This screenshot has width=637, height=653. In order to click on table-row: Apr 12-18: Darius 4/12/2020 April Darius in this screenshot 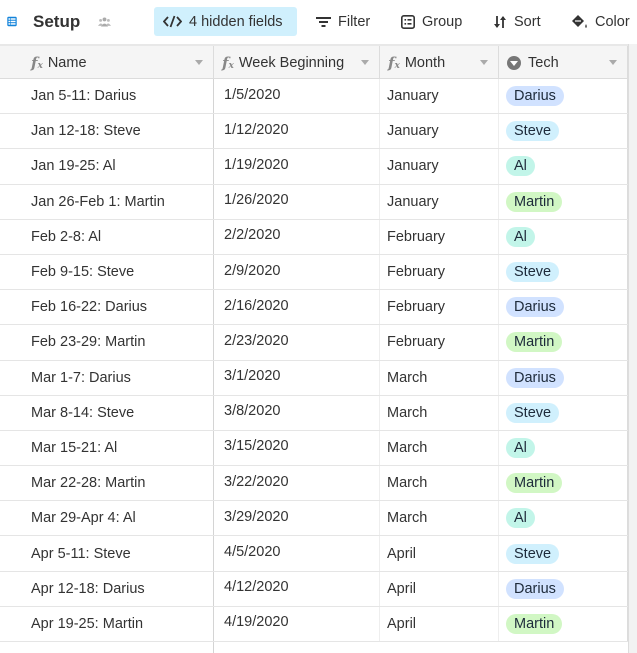, I will do `click(314, 589)`.